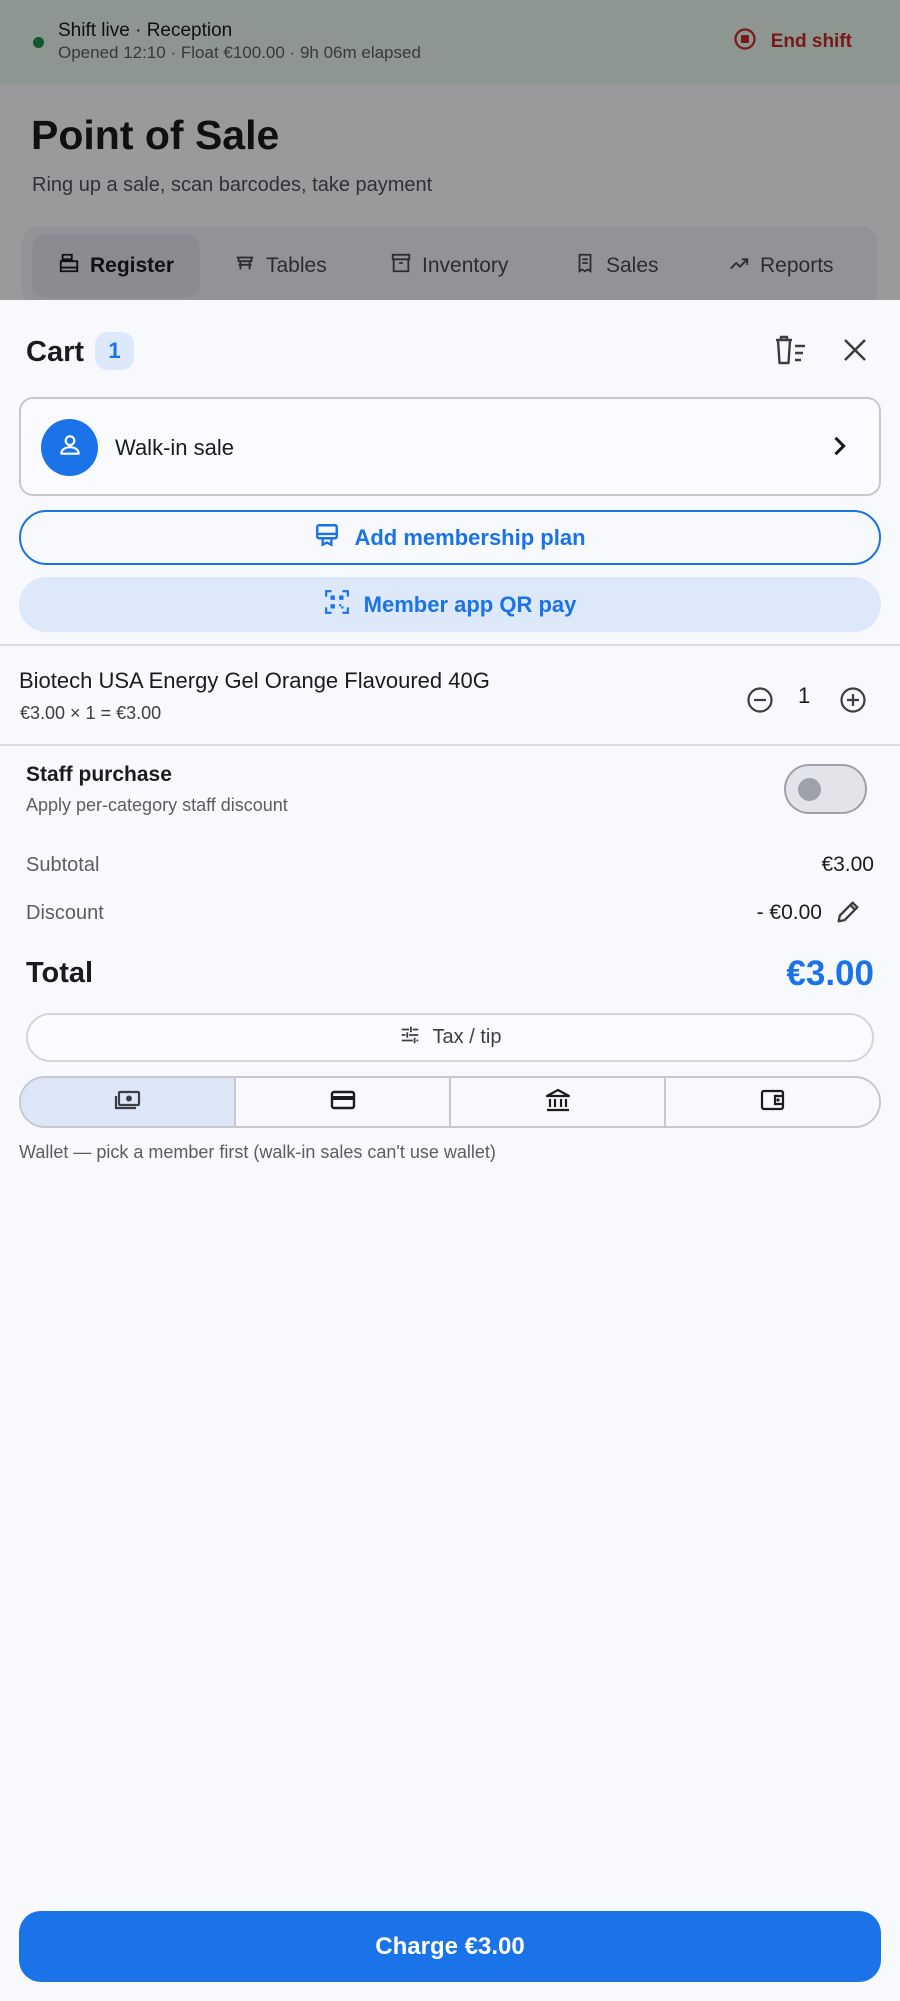 The image size is (900, 2001). What do you see at coordinates (450, 446) in the screenshot?
I see `customer-selector: Walk-in sale` at bounding box center [450, 446].